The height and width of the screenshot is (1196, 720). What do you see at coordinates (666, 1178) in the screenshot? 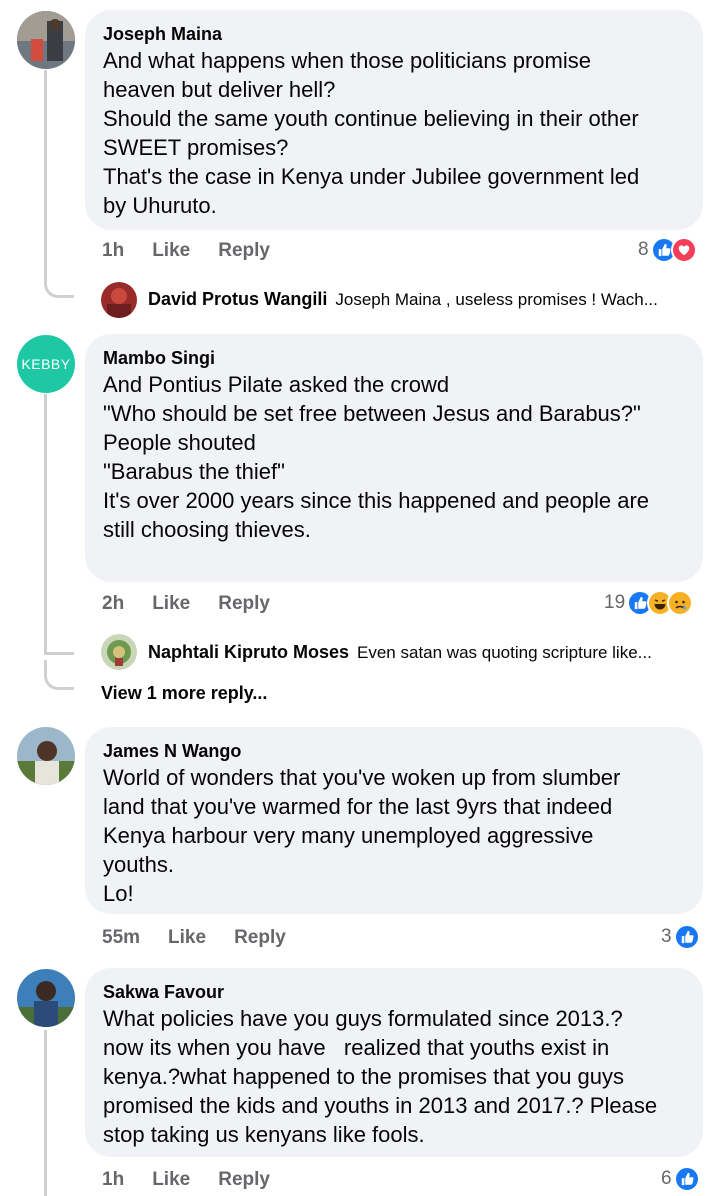
I see `reaction-count: 6` at bounding box center [666, 1178].